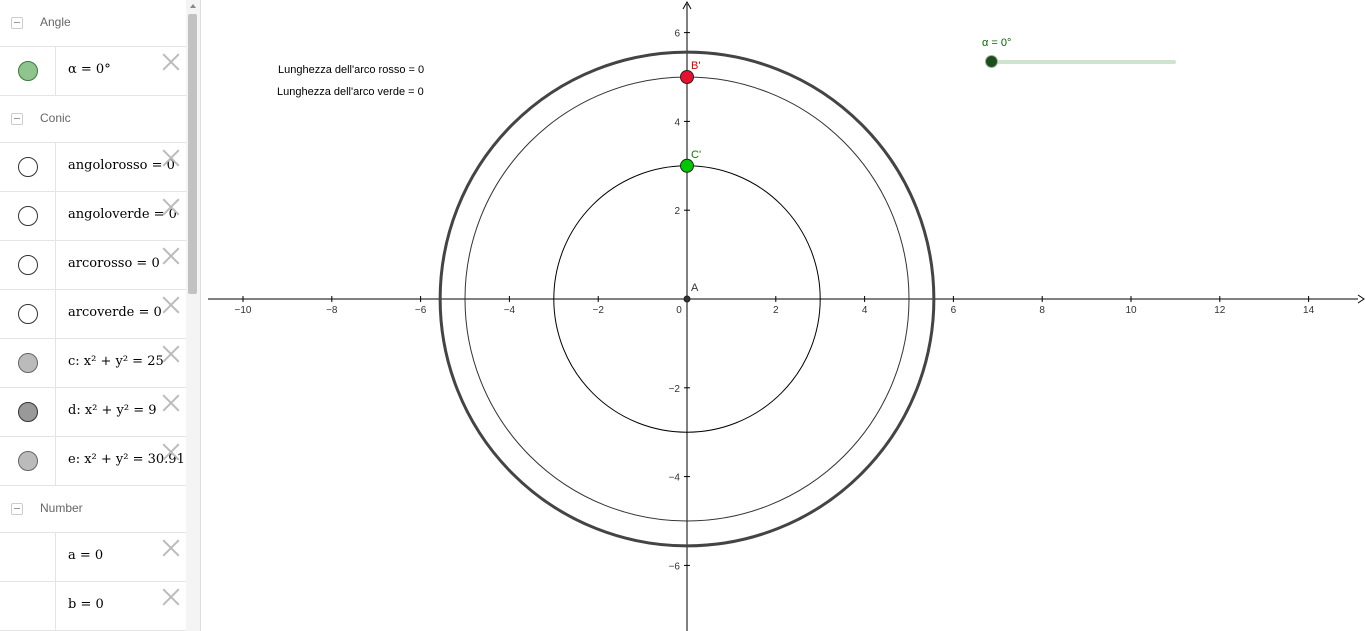 The width and height of the screenshot is (1366, 631). What do you see at coordinates (55, 22) in the screenshot?
I see `group-label: Angle` at bounding box center [55, 22].